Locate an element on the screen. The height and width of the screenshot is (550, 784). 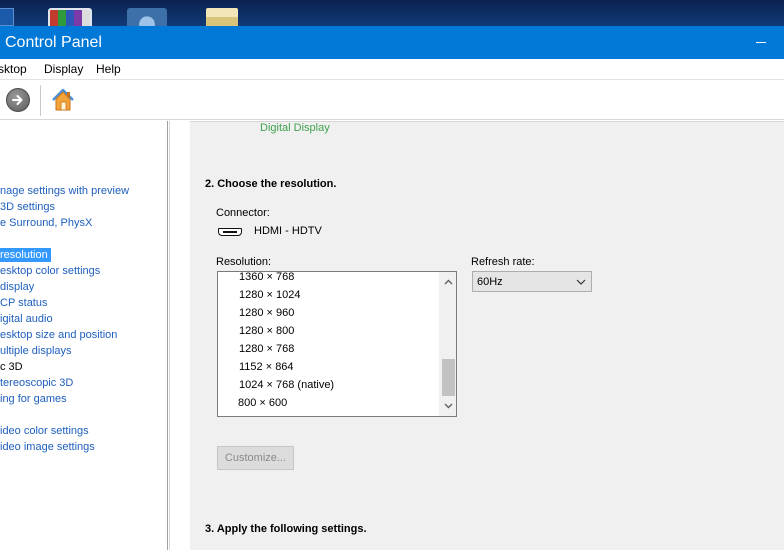
home-icon is located at coordinates (63, 99).